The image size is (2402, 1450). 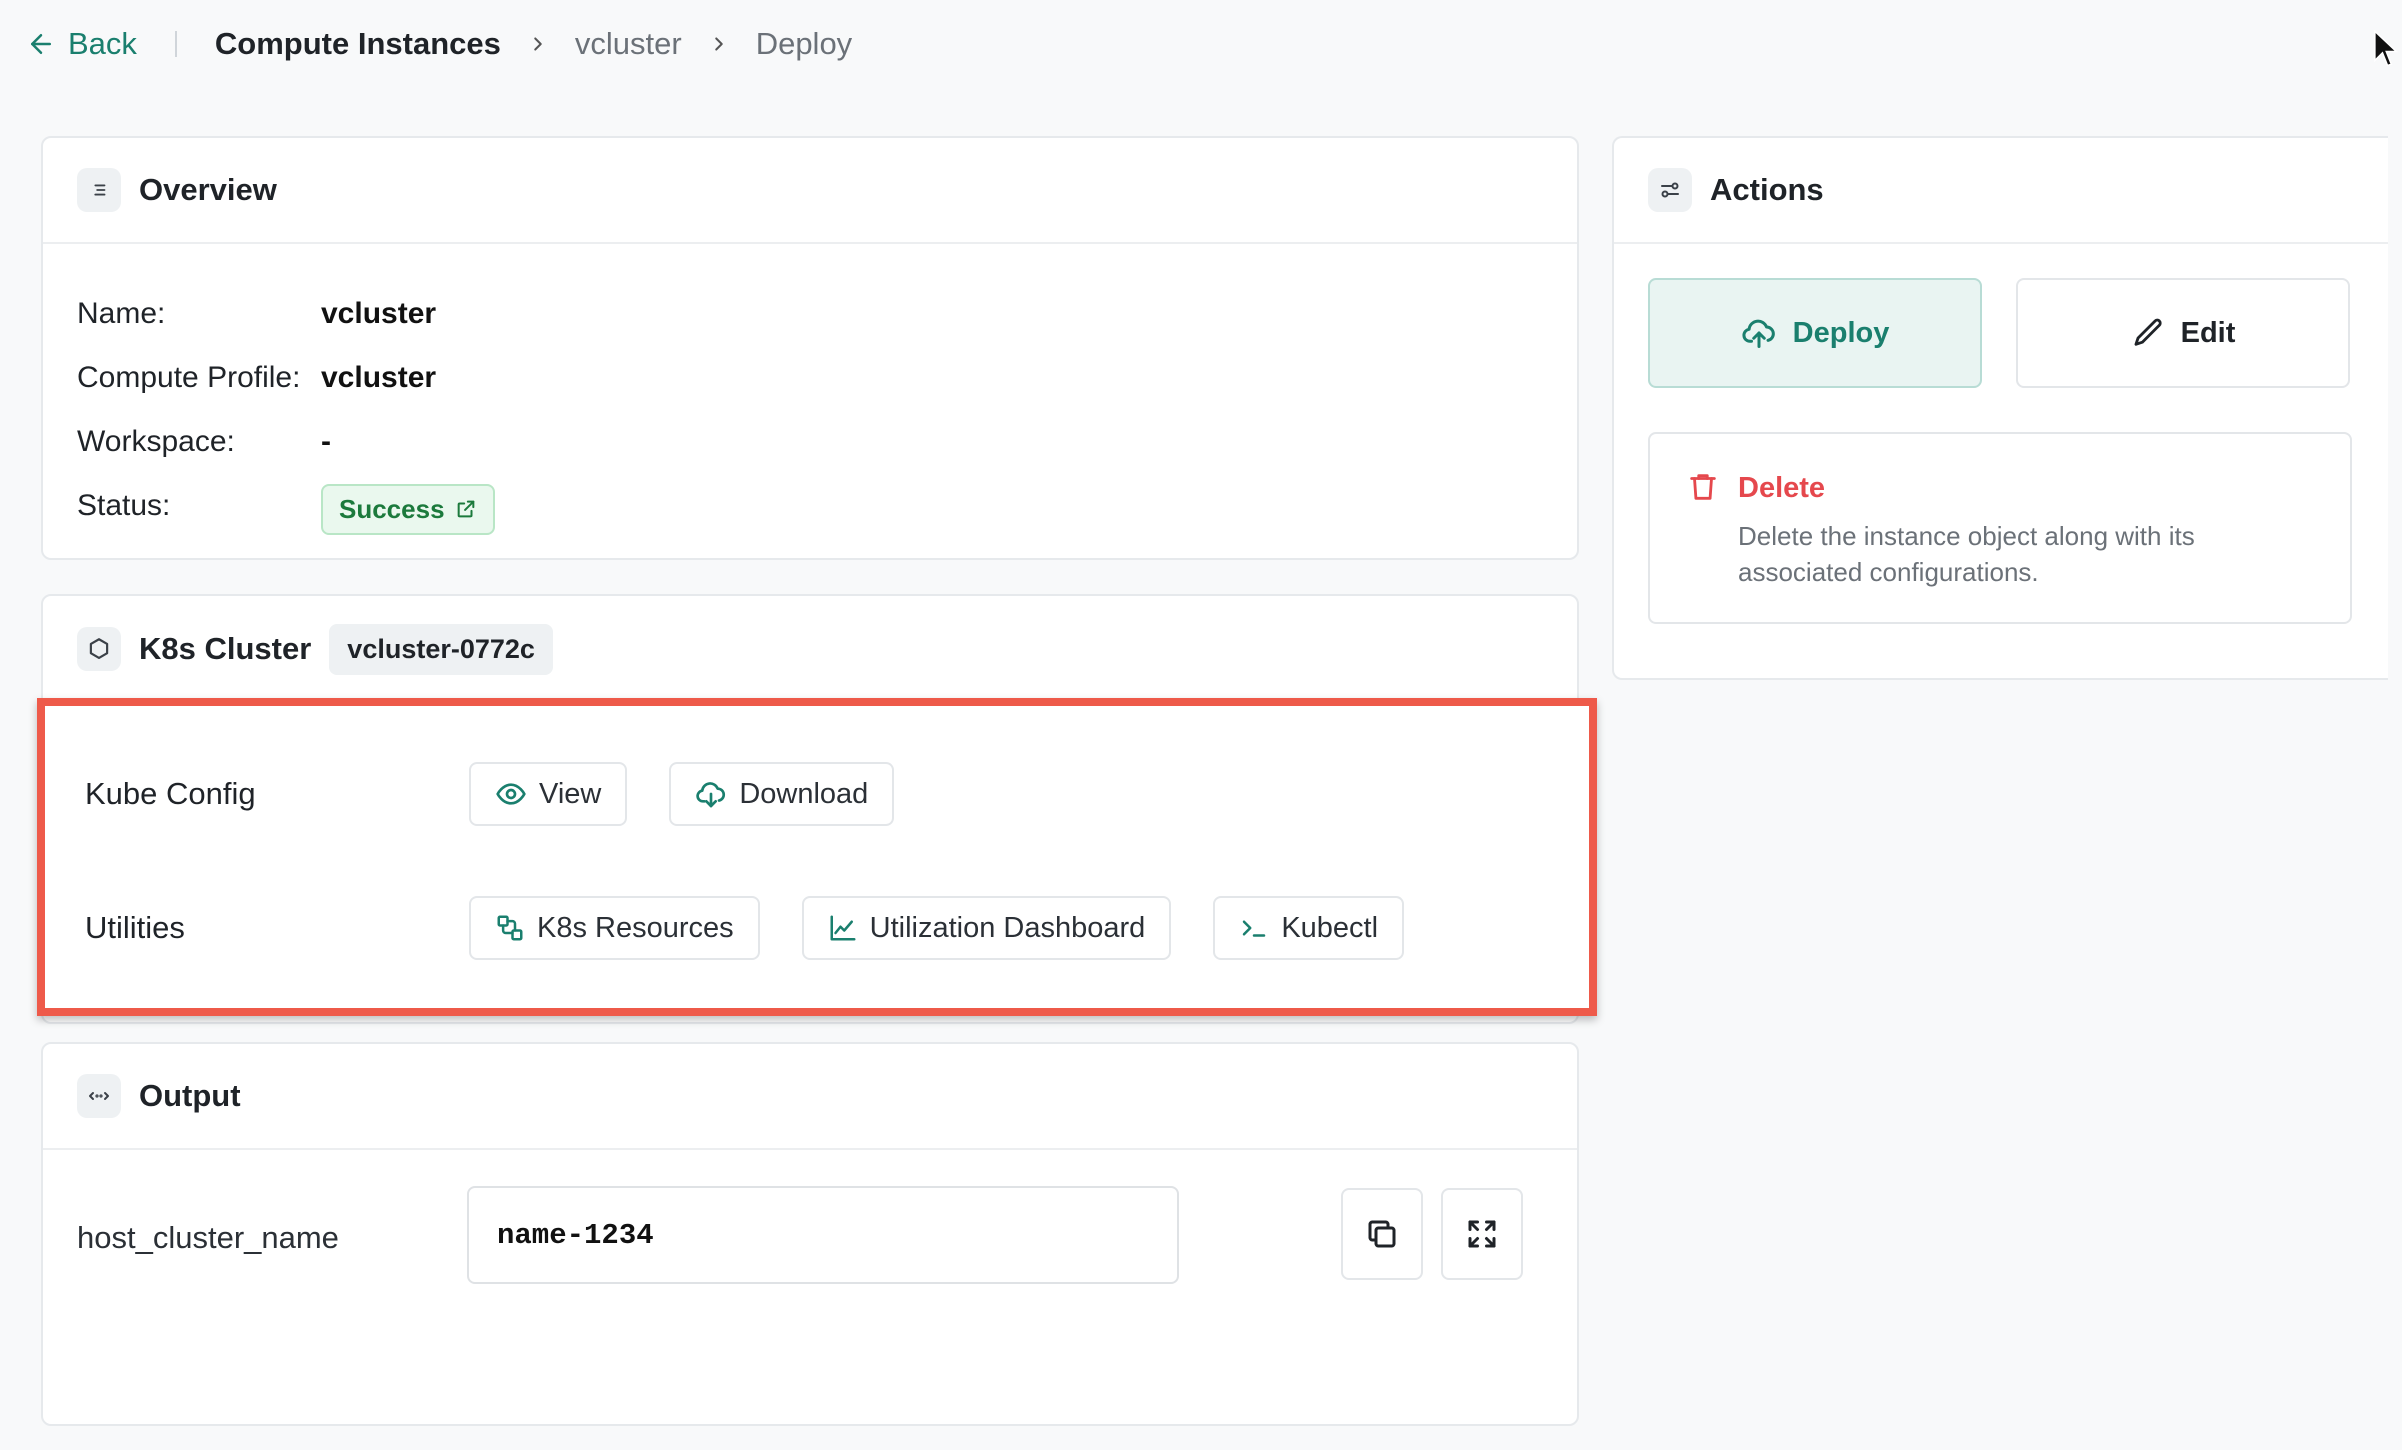 I want to click on kubectl-button: Kubectl, so click(x=1309, y=928).